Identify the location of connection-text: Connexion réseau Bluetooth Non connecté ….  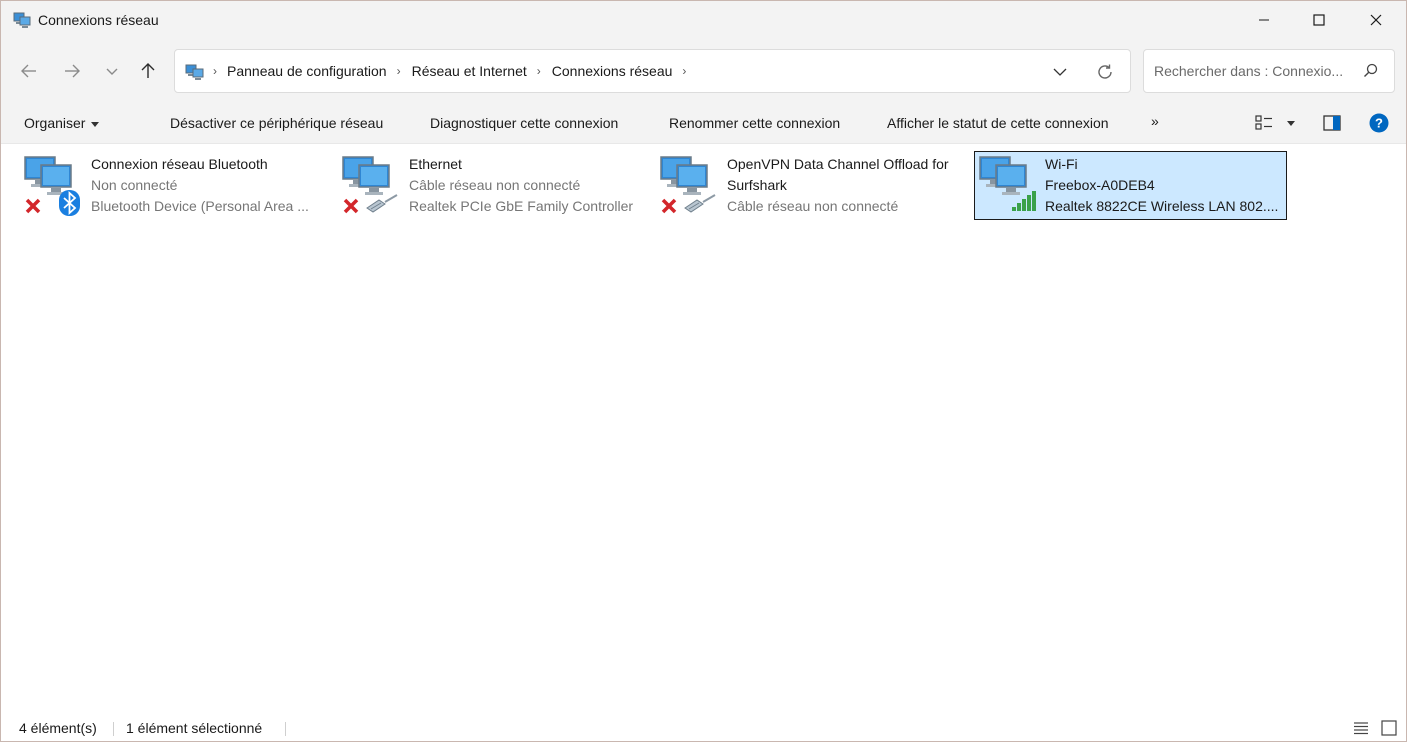
(206, 185).